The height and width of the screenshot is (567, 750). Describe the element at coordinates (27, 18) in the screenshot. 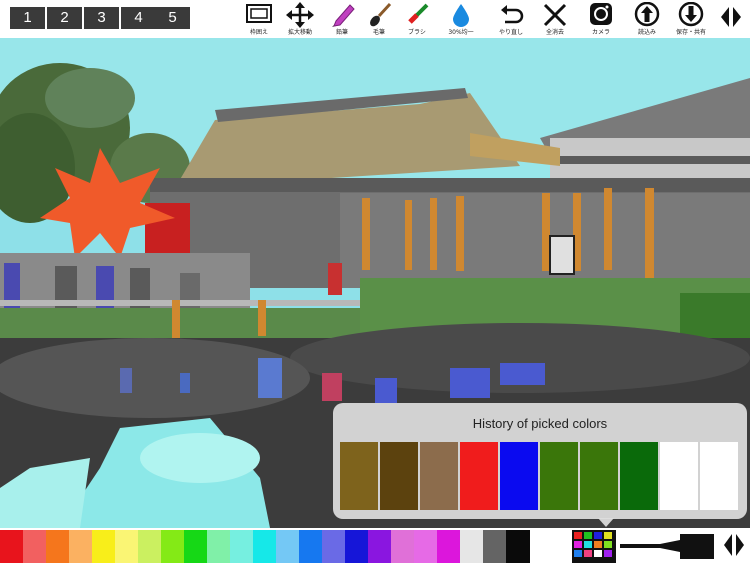

I see `page-tab-1: 1` at that location.